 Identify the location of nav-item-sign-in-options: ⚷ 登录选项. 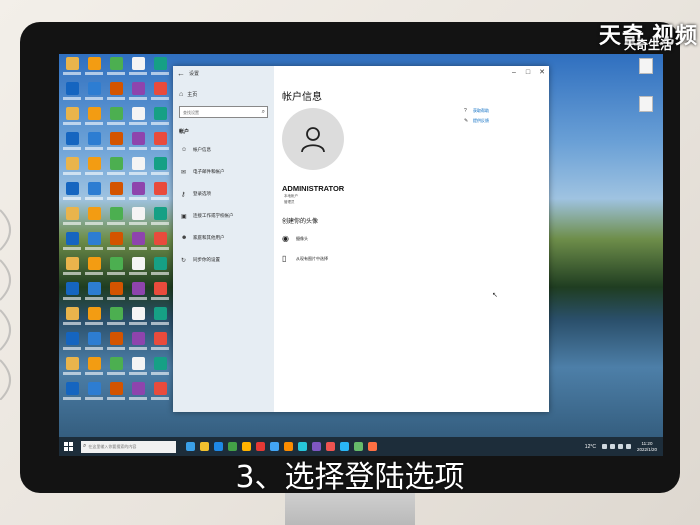
(223, 194).